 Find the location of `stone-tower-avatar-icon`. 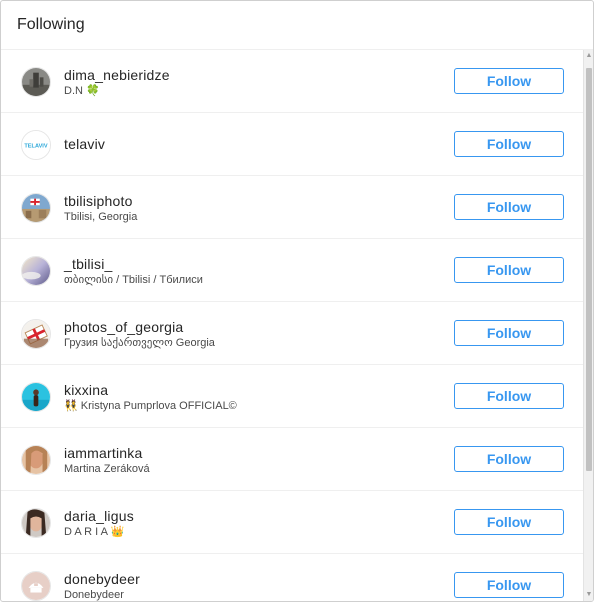

stone-tower-avatar-icon is located at coordinates (36, 82).